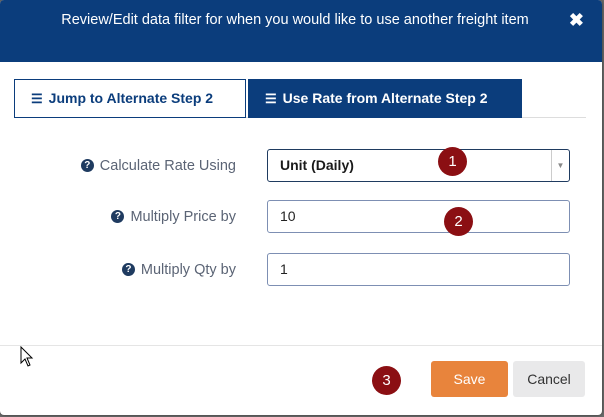  I want to click on multiply-price-row: ? Multiply Price by 10, so click(301, 217).